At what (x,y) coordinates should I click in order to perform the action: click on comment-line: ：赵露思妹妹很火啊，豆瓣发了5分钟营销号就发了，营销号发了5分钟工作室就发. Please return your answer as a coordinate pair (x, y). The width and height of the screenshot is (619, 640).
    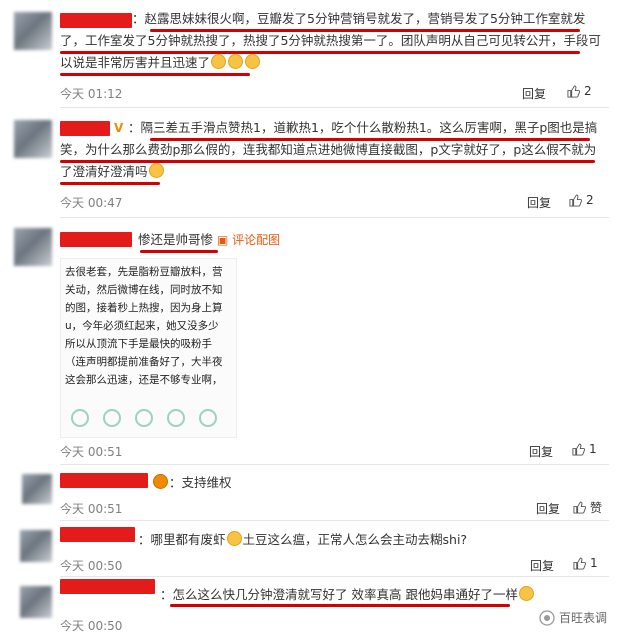
    Looking at the image, I should click on (359, 18).